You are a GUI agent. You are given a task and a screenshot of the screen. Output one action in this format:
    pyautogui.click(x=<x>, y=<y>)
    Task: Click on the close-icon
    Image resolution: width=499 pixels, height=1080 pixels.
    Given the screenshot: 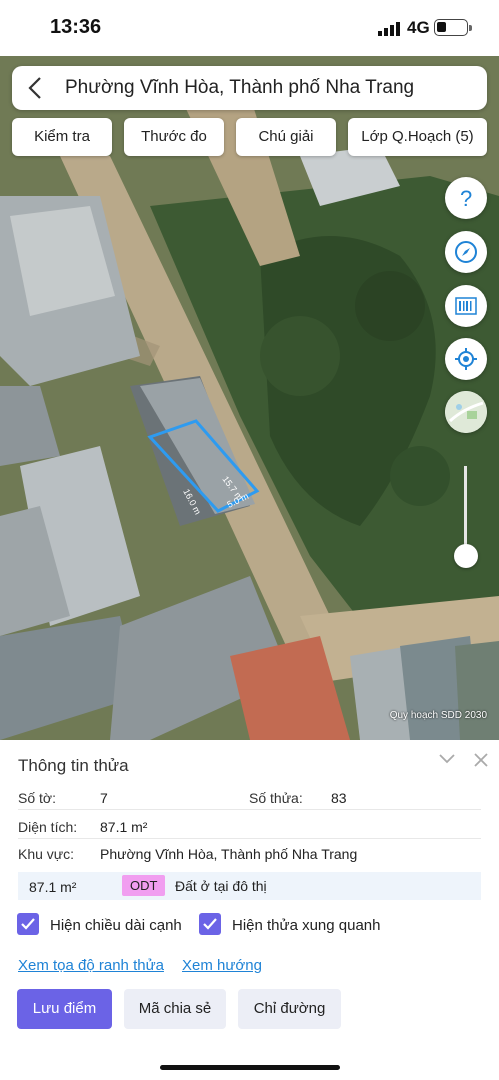 What is the action you would take?
    pyautogui.click(x=481, y=760)
    